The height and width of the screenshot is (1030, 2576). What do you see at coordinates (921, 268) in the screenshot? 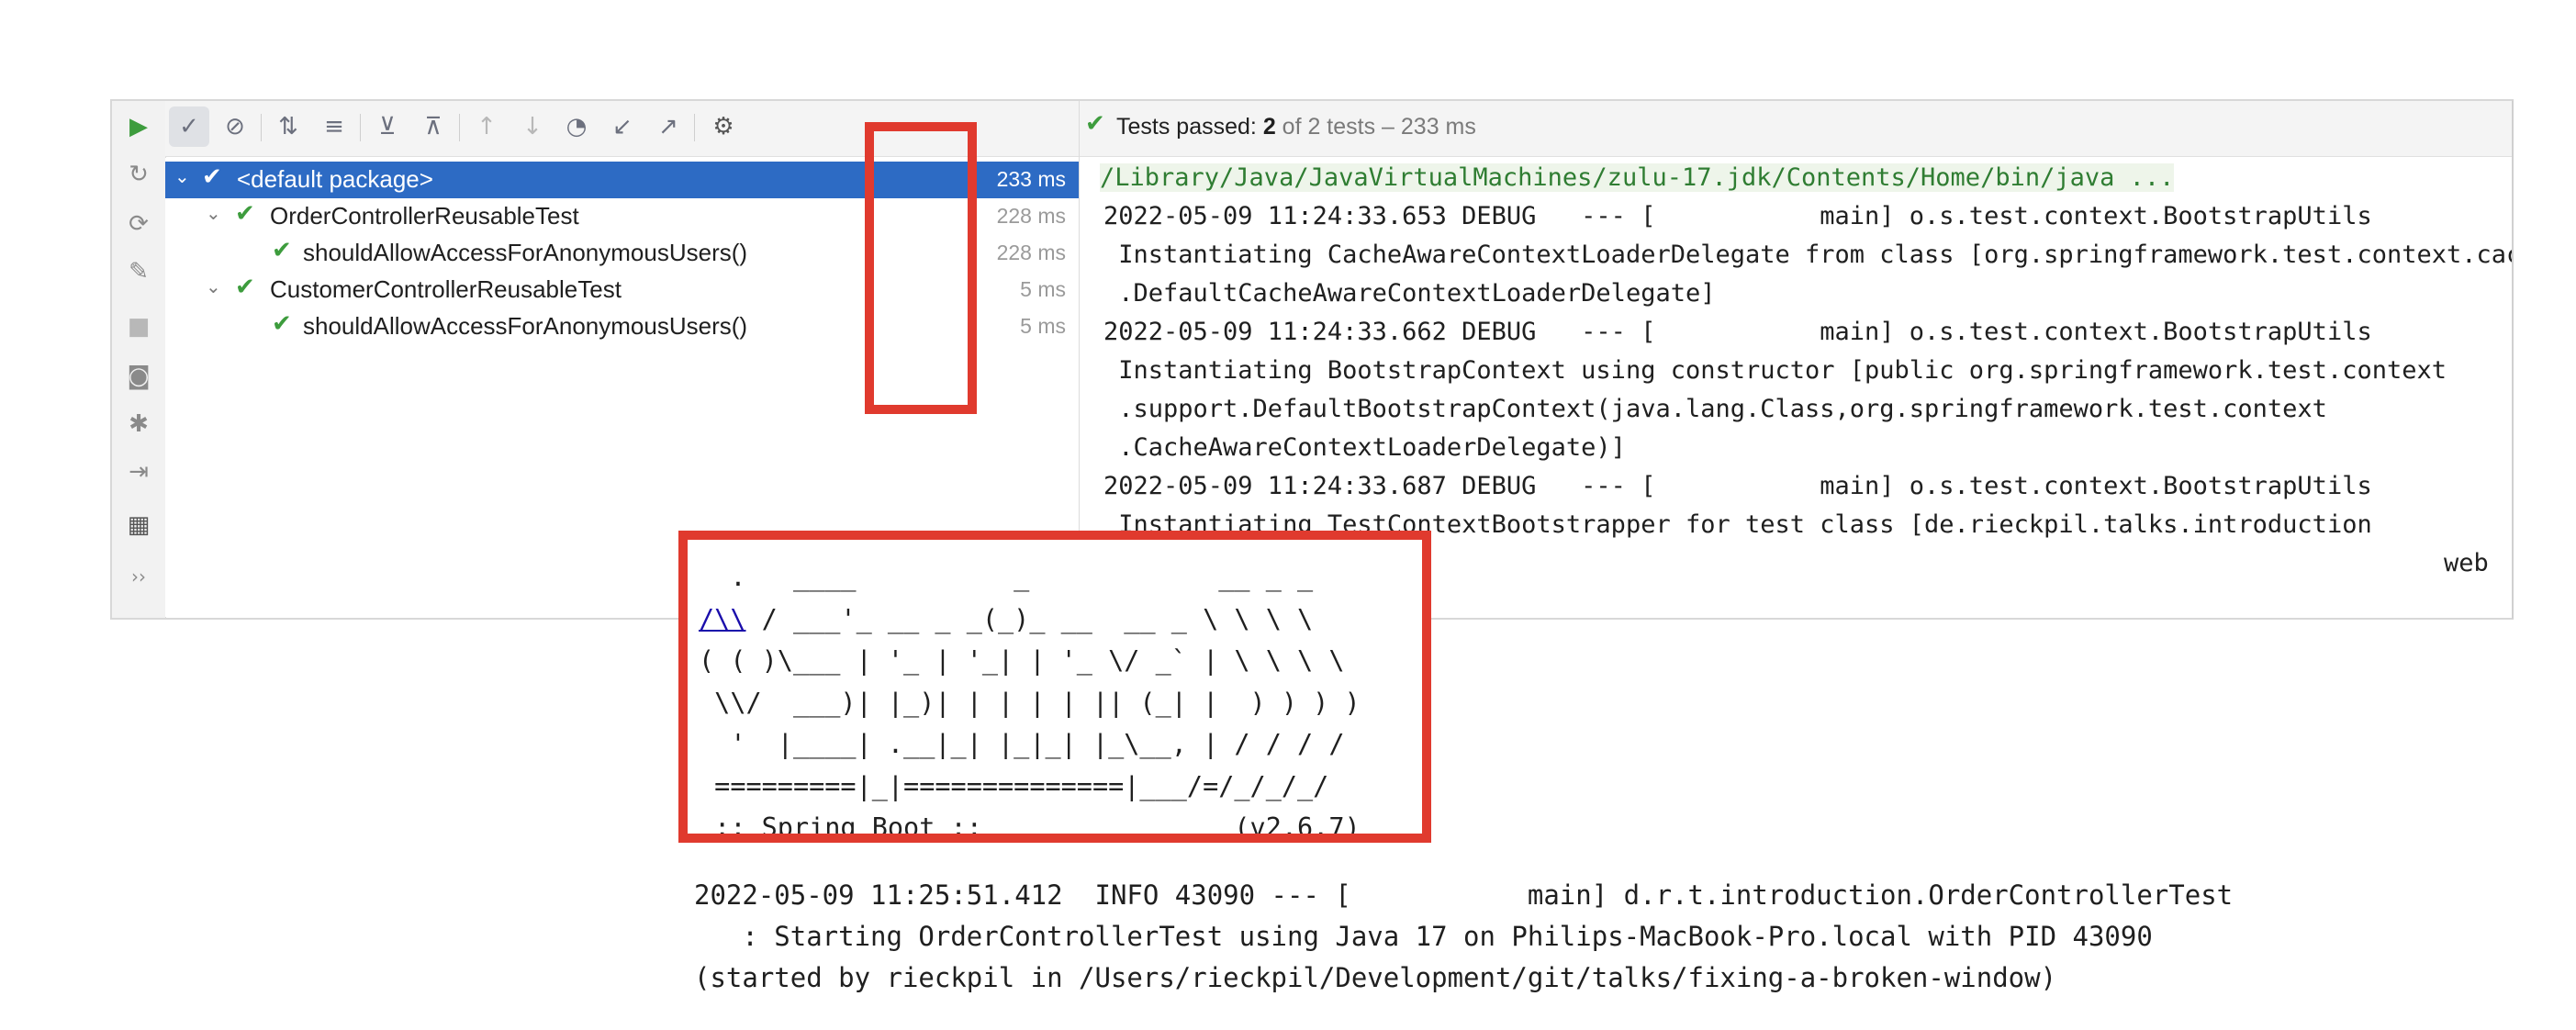
I see `duration-highlight-box` at bounding box center [921, 268].